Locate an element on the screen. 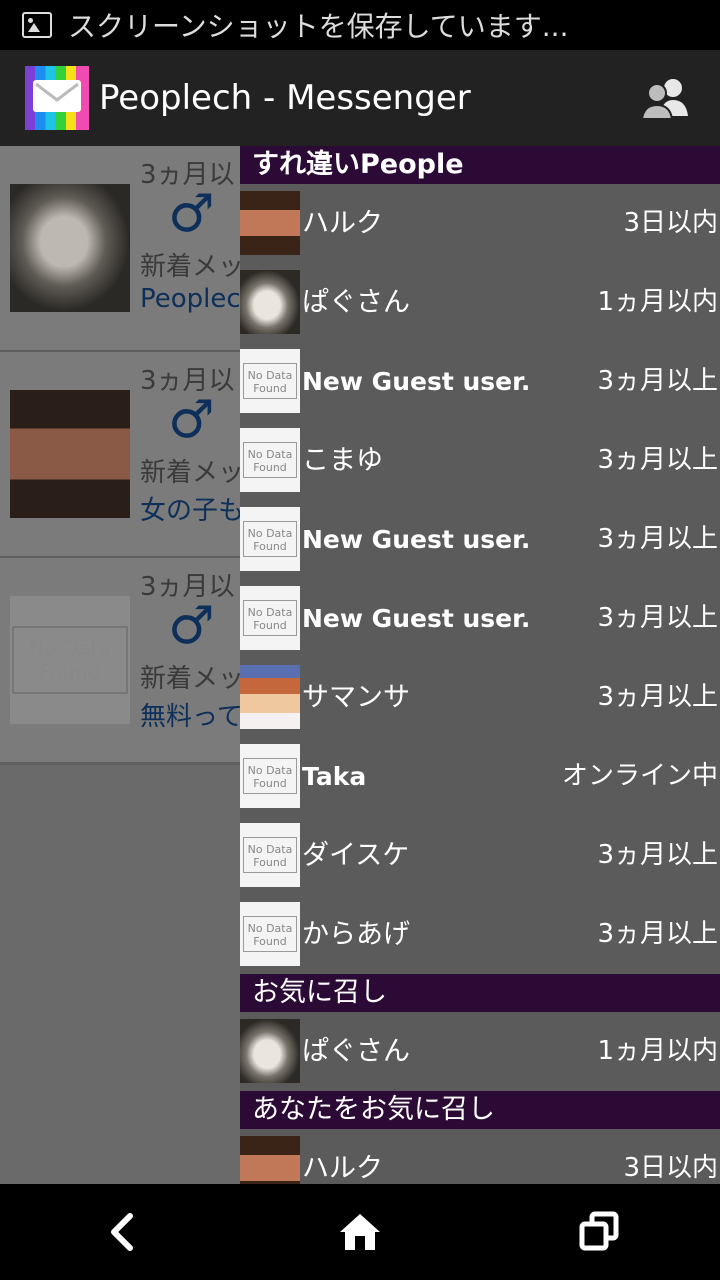  list-item: 3ヵ月以 ♂ 新着メッ 女の子も is located at coordinates (122, 455).